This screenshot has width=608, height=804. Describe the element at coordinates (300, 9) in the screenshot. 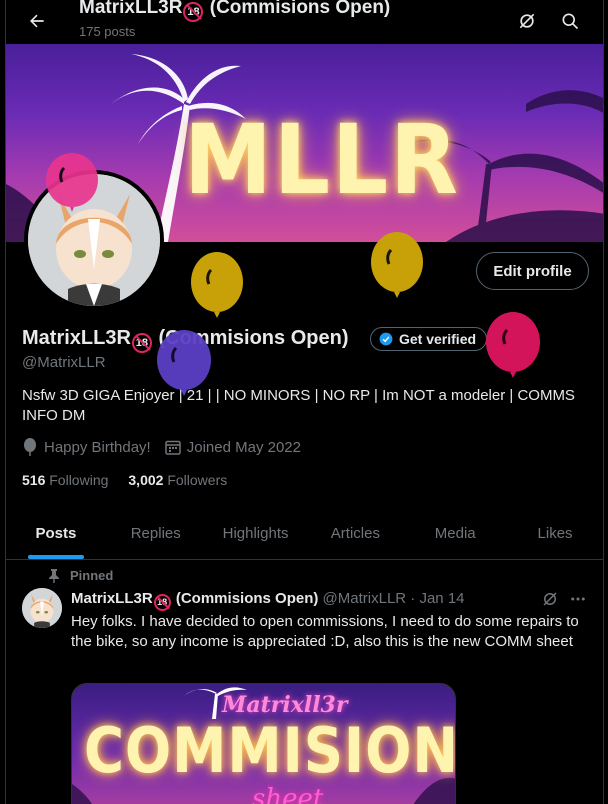

I see `header-title-suffix: (Commisions Open)` at that location.